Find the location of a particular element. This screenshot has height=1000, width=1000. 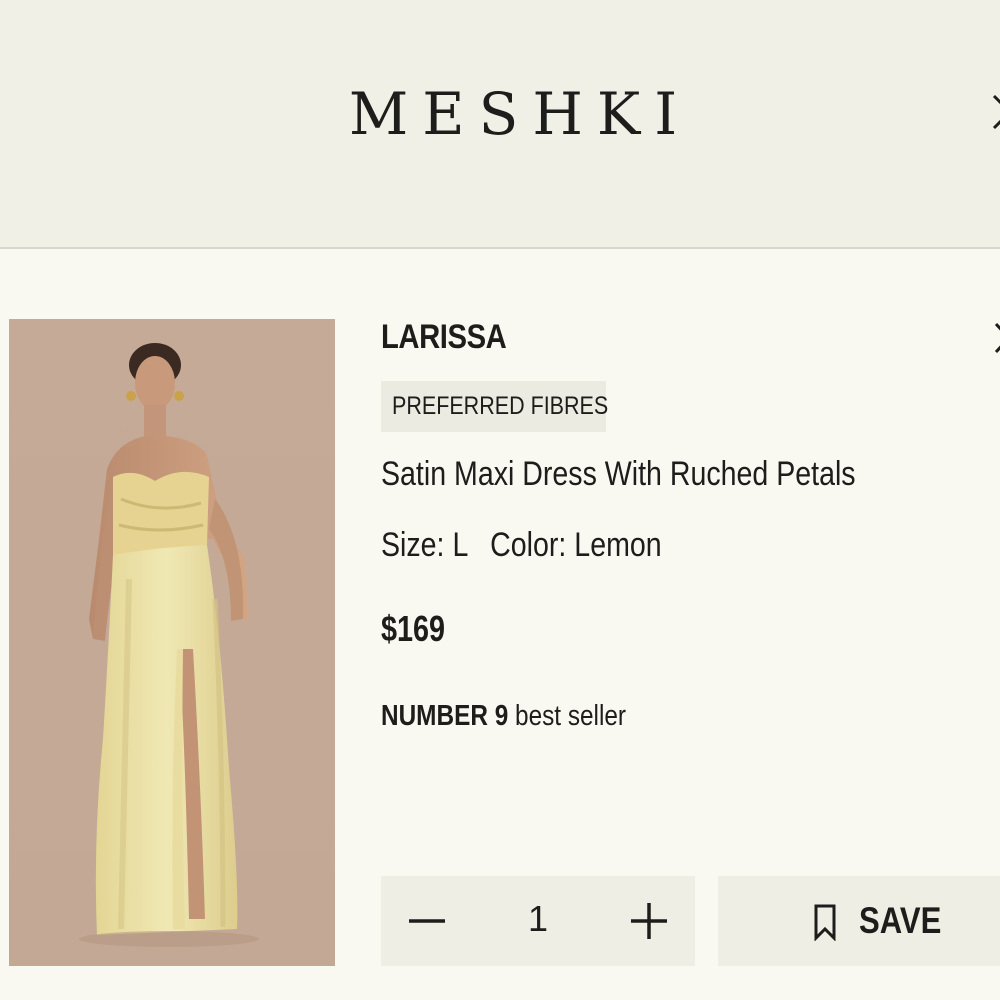

save-button: SAVE is located at coordinates (859, 921).